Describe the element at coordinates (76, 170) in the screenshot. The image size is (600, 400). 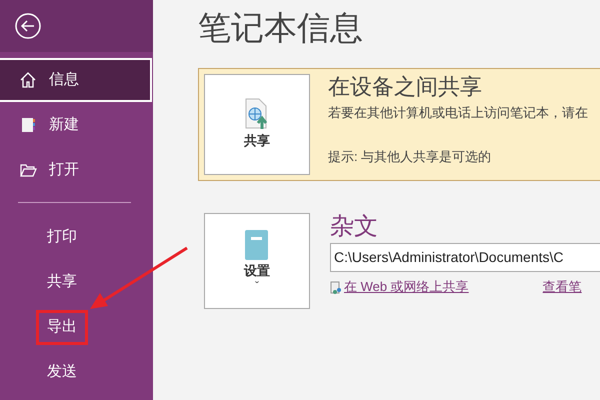
I see `sidebar-item: 打开` at that location.